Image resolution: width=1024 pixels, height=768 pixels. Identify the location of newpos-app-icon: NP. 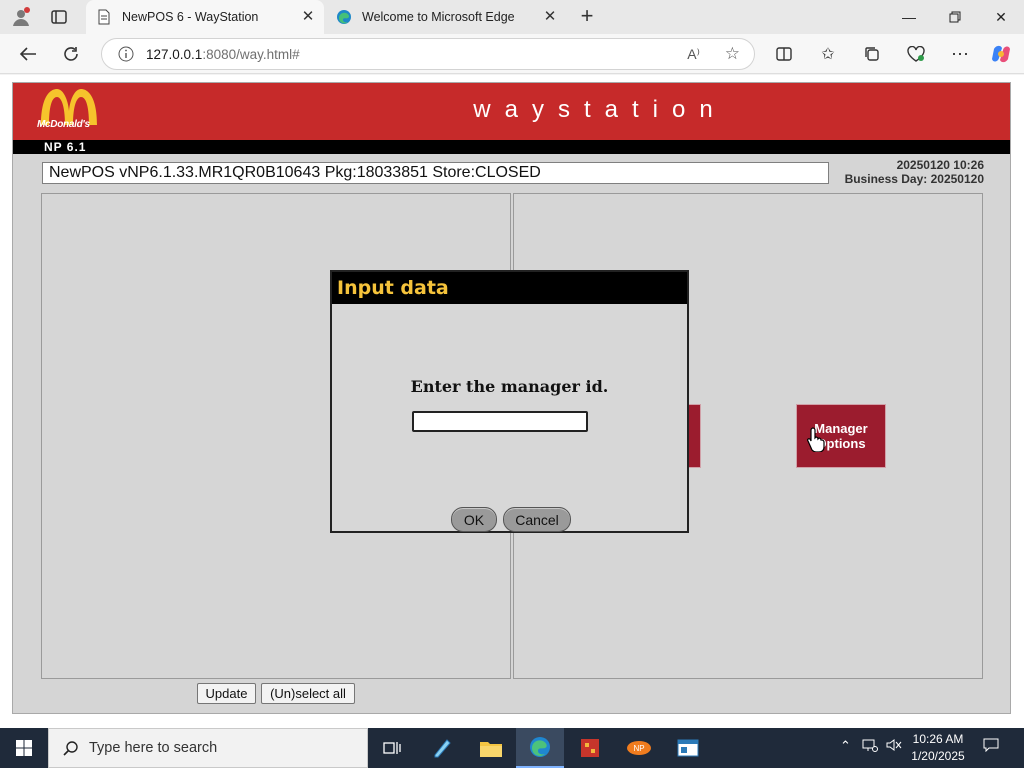
(639, 748).